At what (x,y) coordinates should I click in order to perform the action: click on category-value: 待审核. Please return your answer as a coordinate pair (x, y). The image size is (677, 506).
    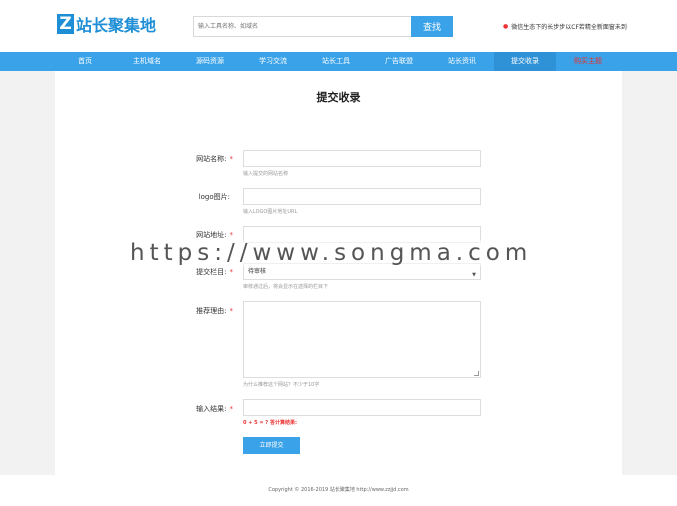
    Looking at the image, I should click on (257, 271).